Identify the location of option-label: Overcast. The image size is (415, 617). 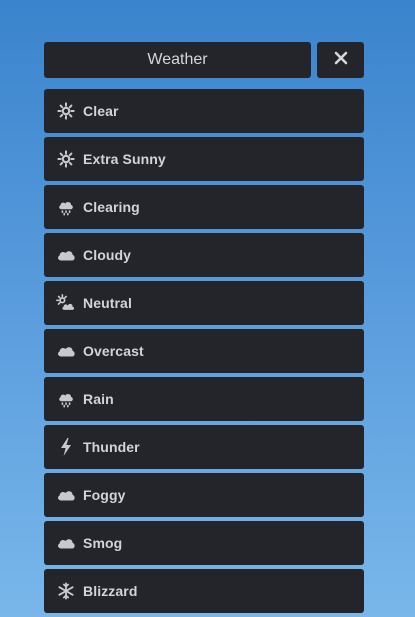
(113, 351).